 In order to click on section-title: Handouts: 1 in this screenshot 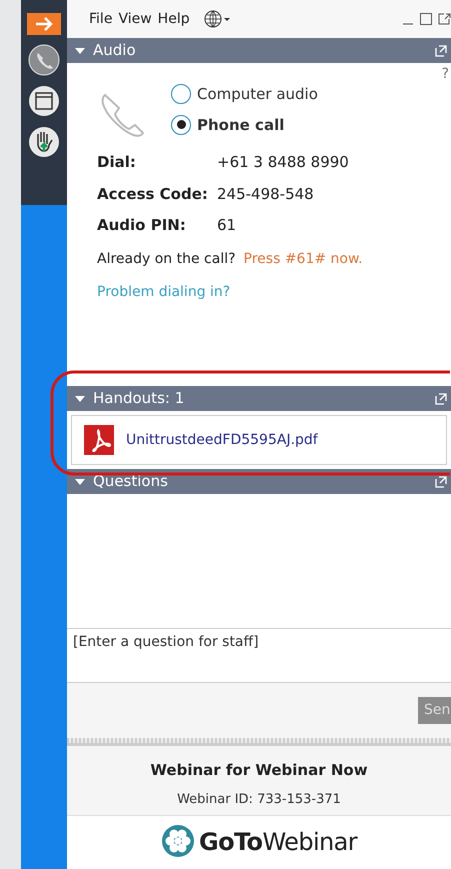, I will do `click(139, 399)`.